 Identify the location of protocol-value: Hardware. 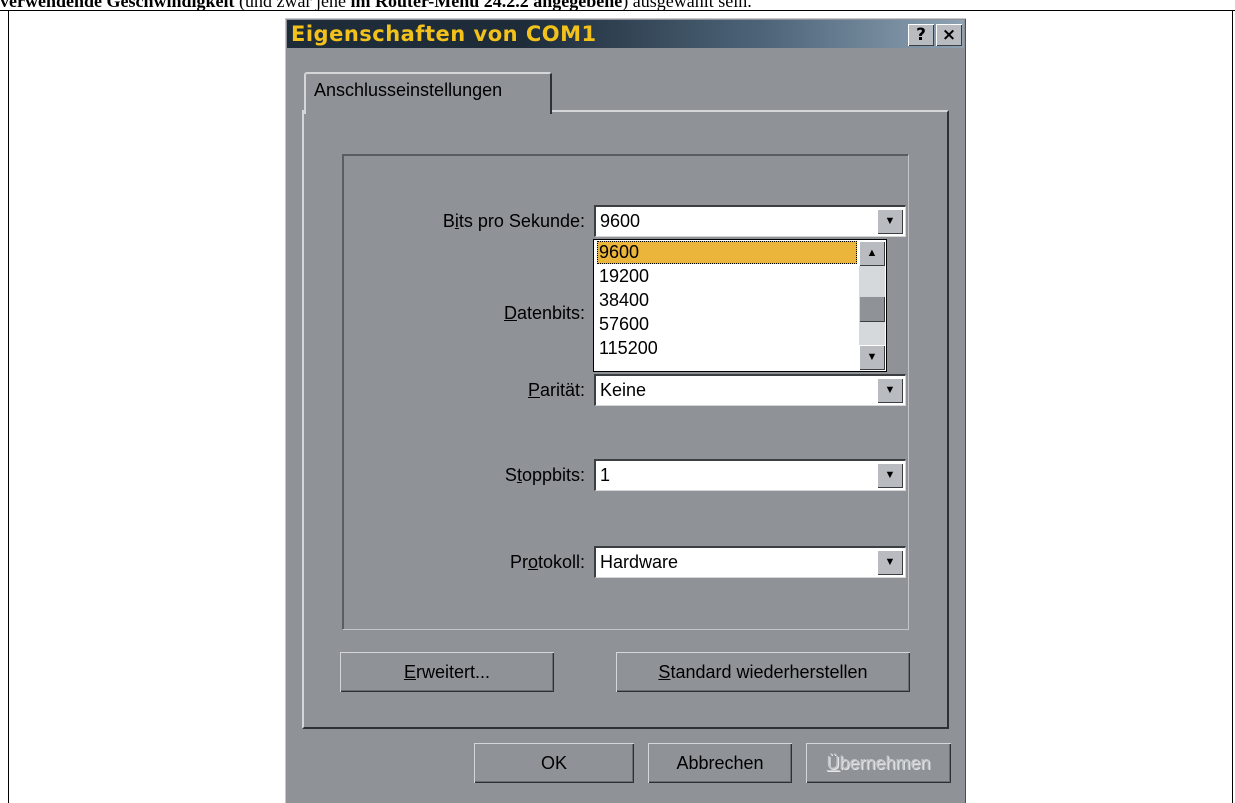
(639, 562).